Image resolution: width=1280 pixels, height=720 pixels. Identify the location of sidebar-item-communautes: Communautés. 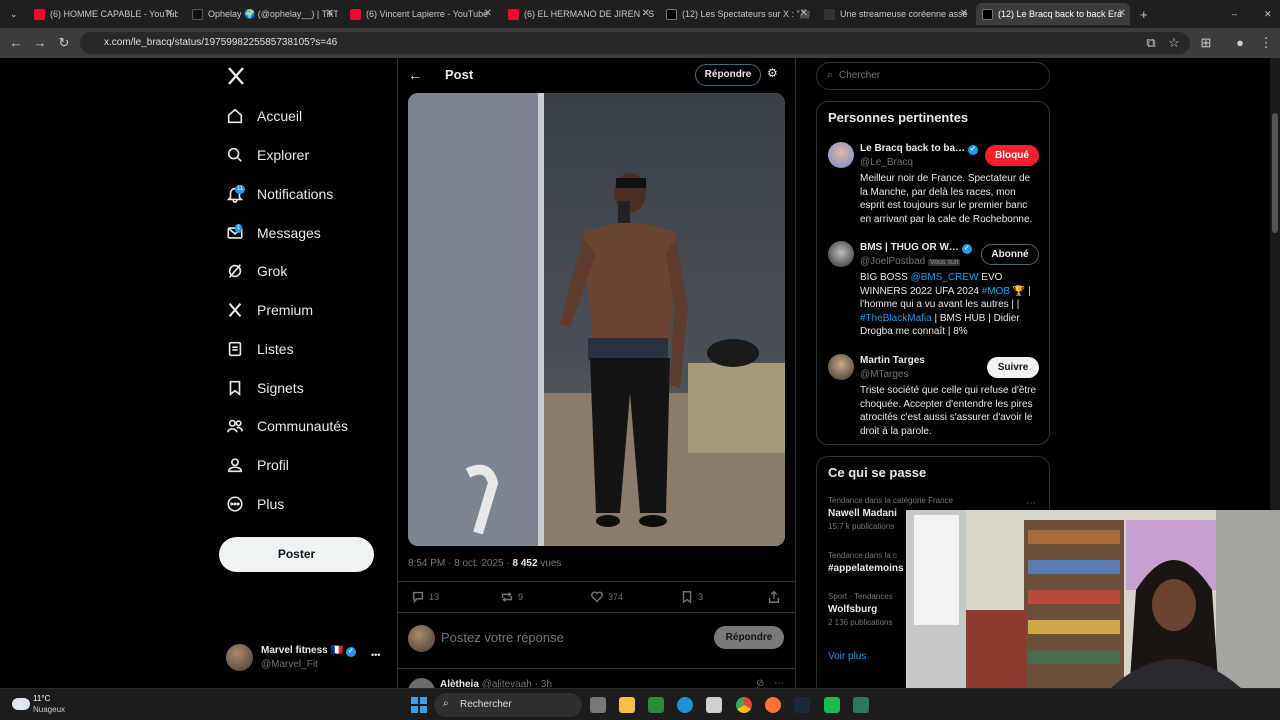
(287, 426).